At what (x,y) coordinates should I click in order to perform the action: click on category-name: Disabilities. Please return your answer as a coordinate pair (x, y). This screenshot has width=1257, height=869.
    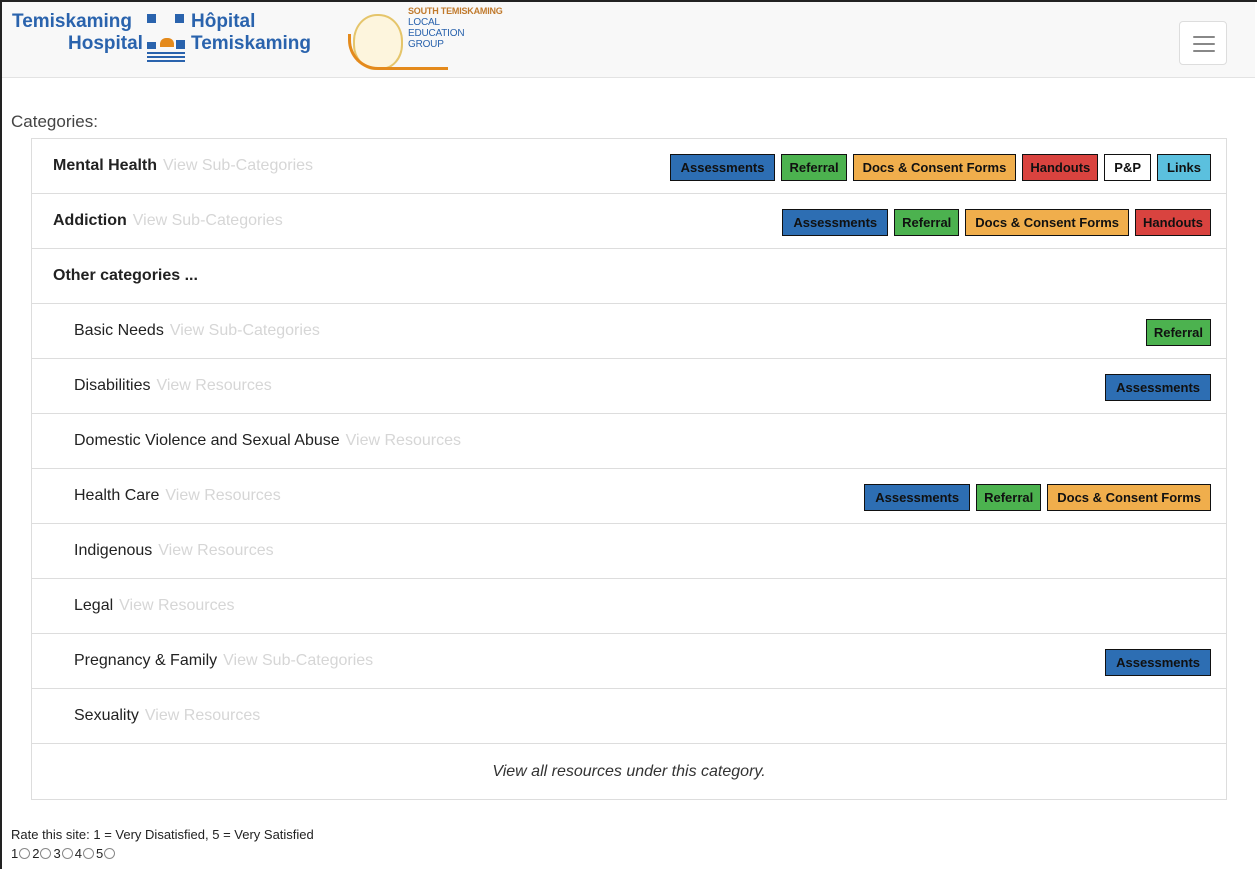
    Looking at the image, I should click on (112, 386).